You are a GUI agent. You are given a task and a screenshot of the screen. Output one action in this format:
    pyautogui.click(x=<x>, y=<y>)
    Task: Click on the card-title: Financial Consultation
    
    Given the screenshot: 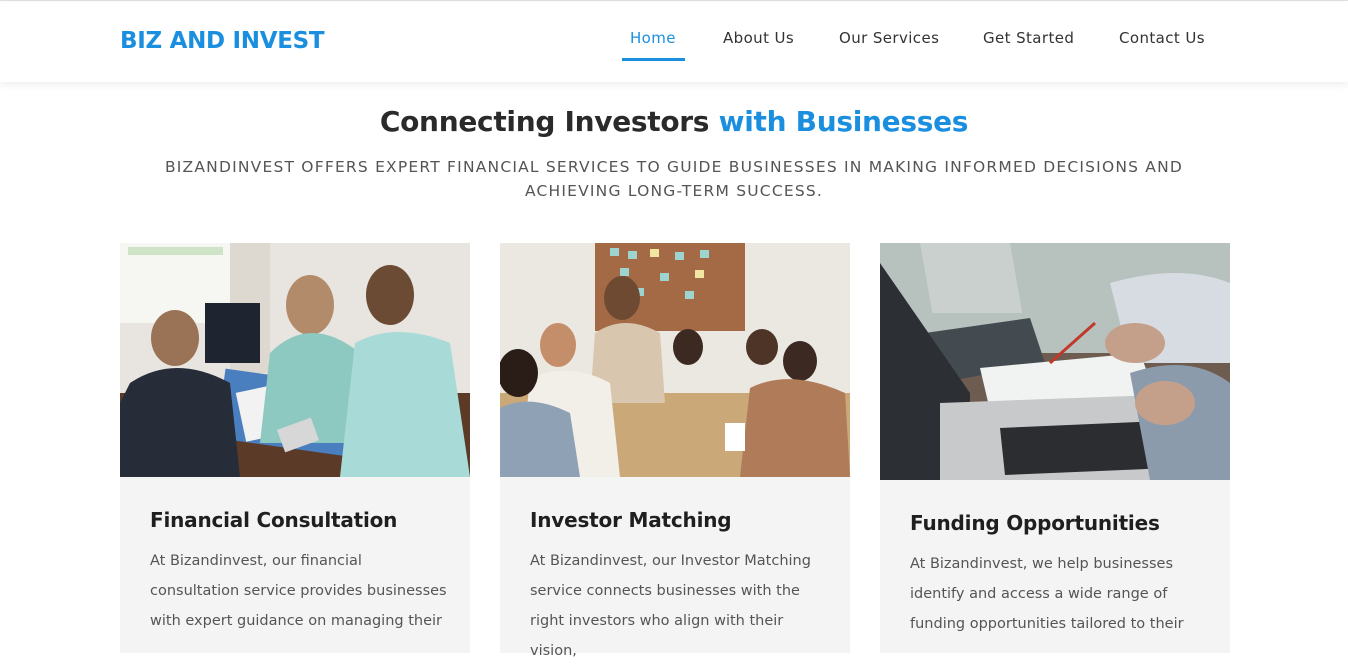 What is the action you would take?
    pyautogui.click(x=274, y=520)
    